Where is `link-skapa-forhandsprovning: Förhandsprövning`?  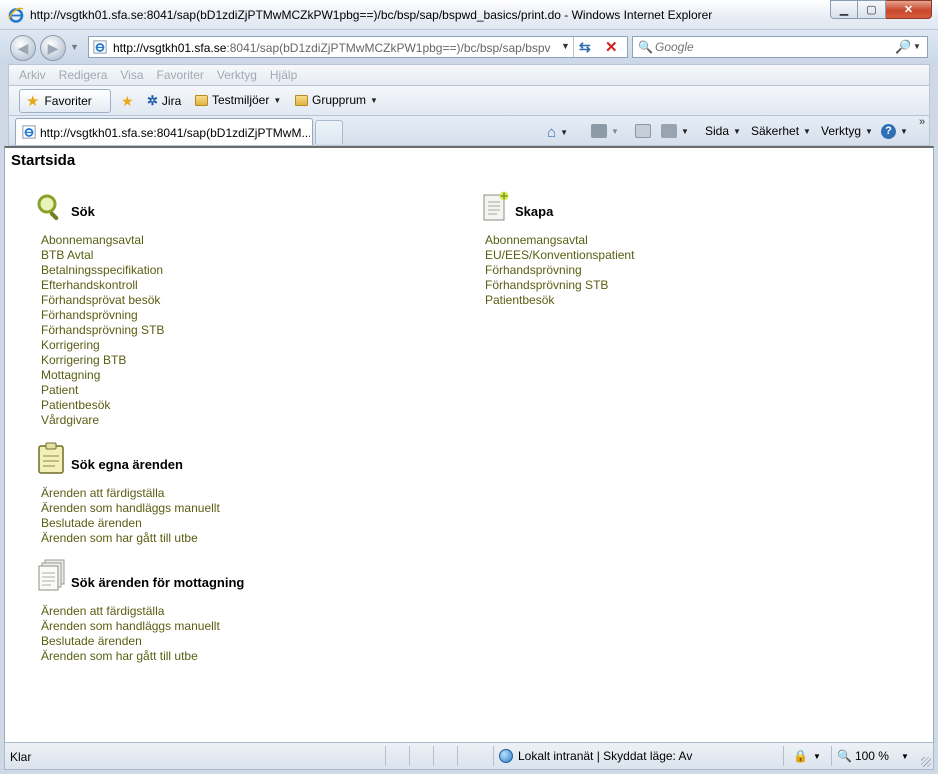
link-skapa-forhandsprovning: Förhandsprövning is located at coordinates (559, 270).